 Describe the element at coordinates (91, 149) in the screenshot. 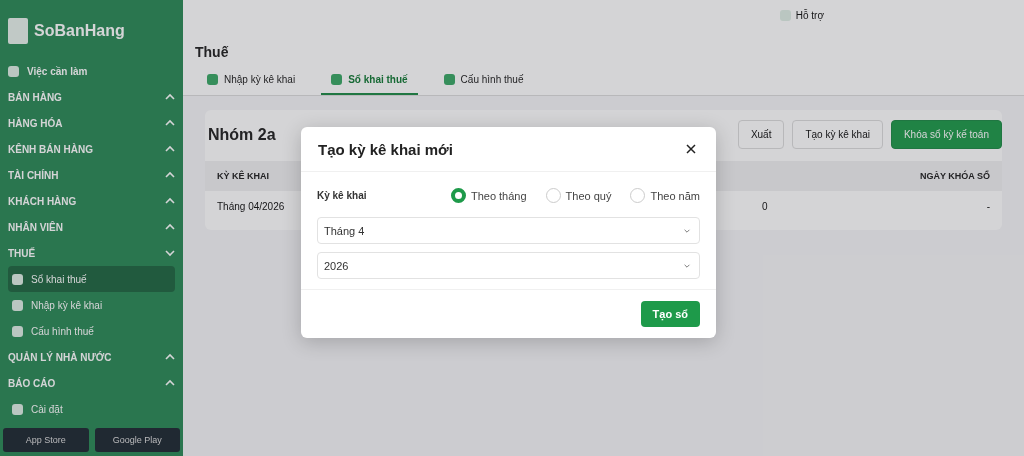

I see `sidebar-section: KÊNH BÁN HÀNG` at that location.